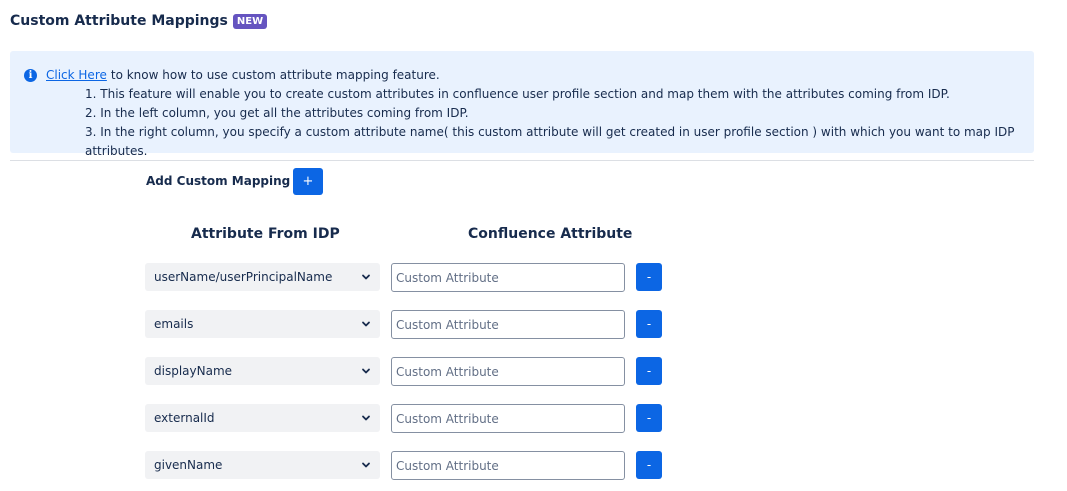  Describe the element at coordinates (188, 465) in the screenshot. I see `idp-attribute-value: givenName` at that location.